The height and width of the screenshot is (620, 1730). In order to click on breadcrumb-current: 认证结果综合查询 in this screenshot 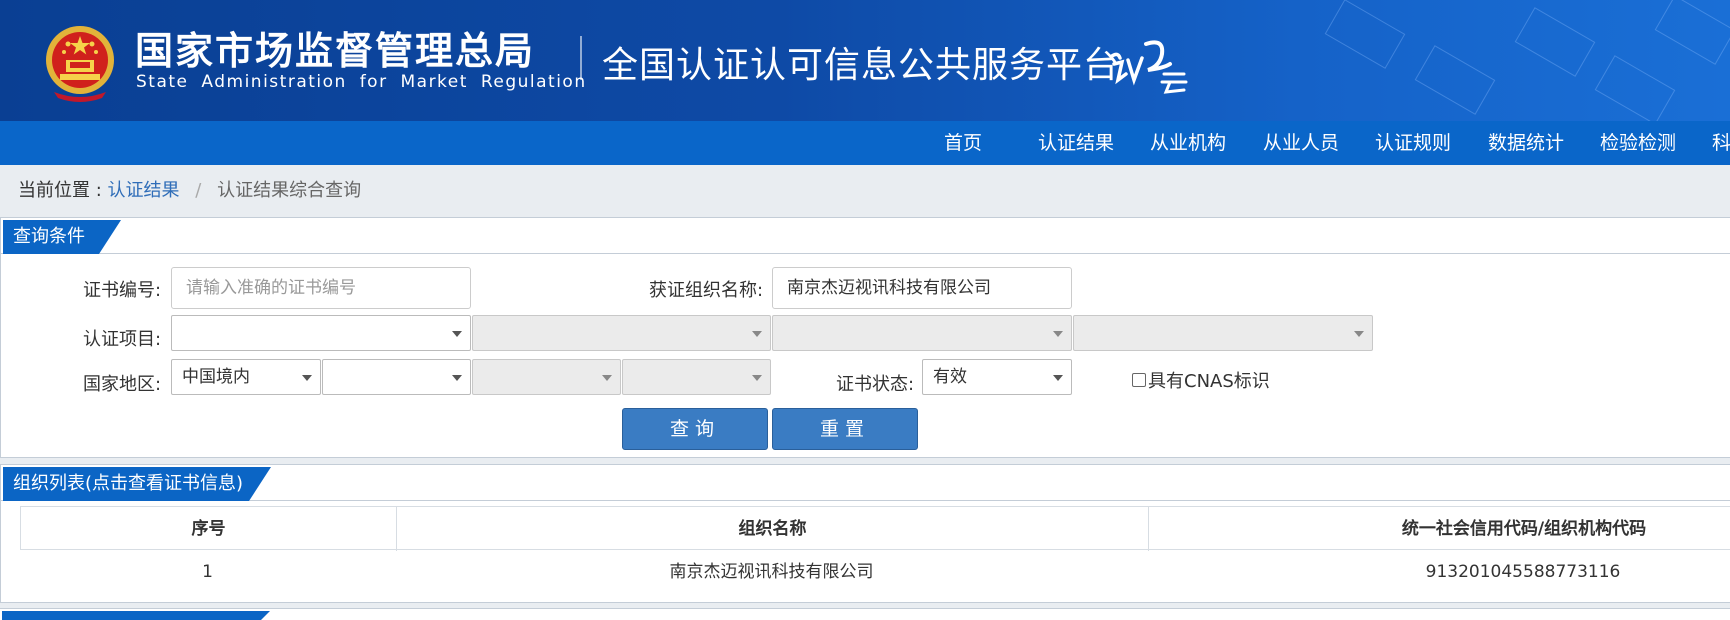, I will do `click(289, 190)`.